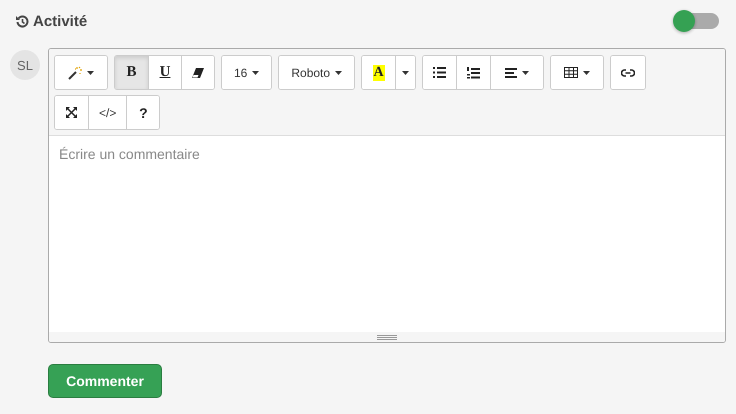 This screenshot has width=736, height=414. Describe the element at coordinates (22, 21) in the screenshot. I see `history-icon` at that location.